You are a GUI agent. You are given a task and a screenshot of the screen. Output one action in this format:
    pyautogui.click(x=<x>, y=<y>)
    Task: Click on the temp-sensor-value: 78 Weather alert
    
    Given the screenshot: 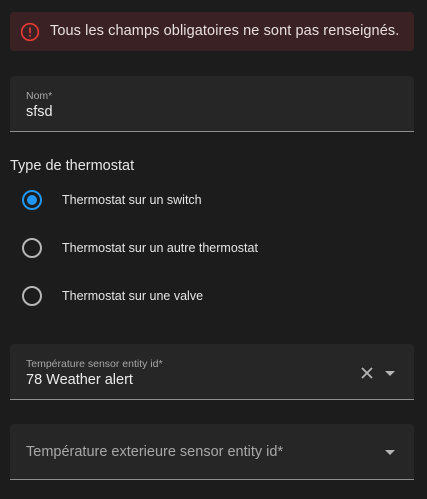 What is the action you would take?
    pyautogui.click(x=79, y=380)
    